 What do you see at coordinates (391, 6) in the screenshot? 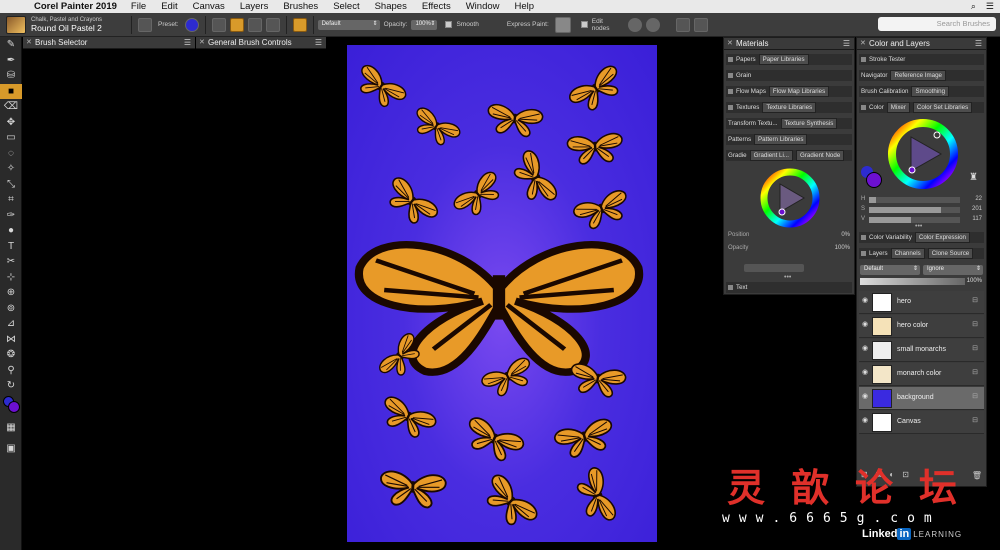
I see `menu-shapes: Shapes` at bounding box center [391, 6].